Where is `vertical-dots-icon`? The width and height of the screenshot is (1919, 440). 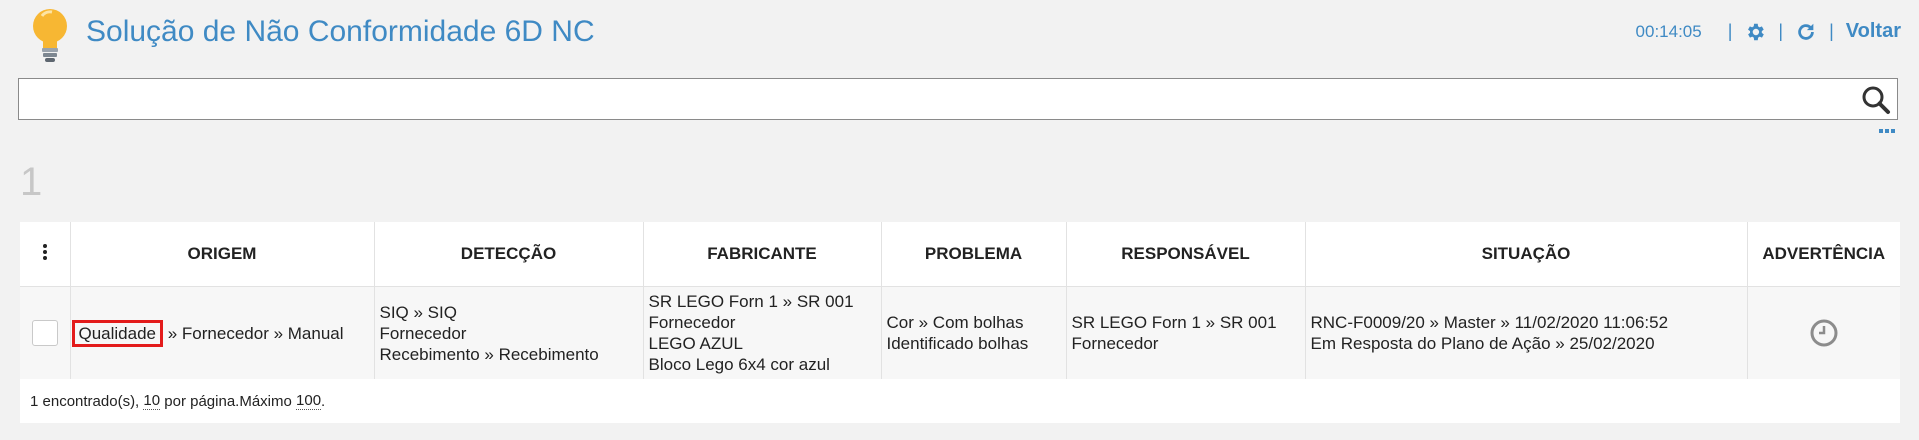
vertical-dots-icon is located at coordinates (45, 252).